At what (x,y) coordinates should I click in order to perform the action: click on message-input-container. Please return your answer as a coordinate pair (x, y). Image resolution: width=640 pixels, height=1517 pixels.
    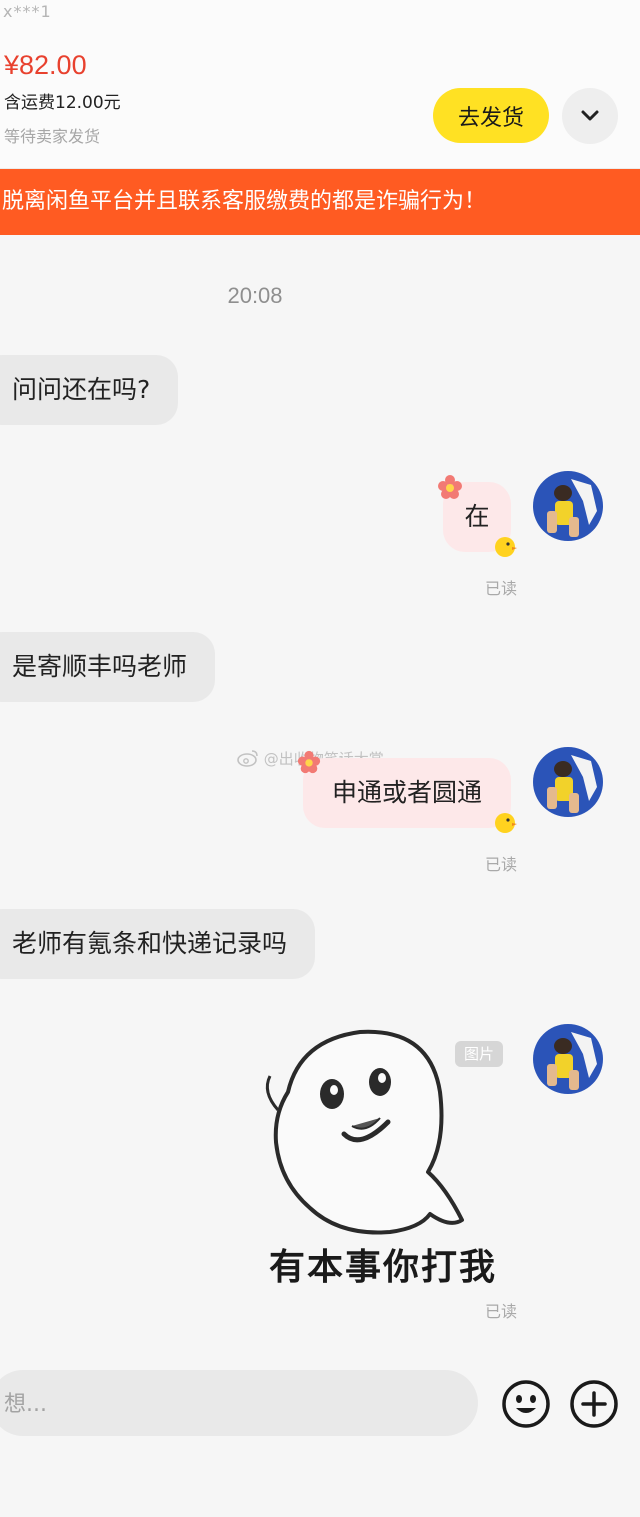
    Looking at the image, I should click on (239, 1403).